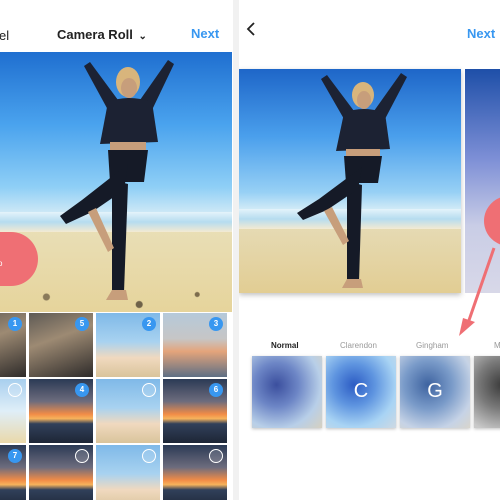 The width and height of the screenshot is (500, 500). What do you see at coordinates (487, 392) in the screenshot?
I see `filter-thumb-more` at bounding box center [487, 392].